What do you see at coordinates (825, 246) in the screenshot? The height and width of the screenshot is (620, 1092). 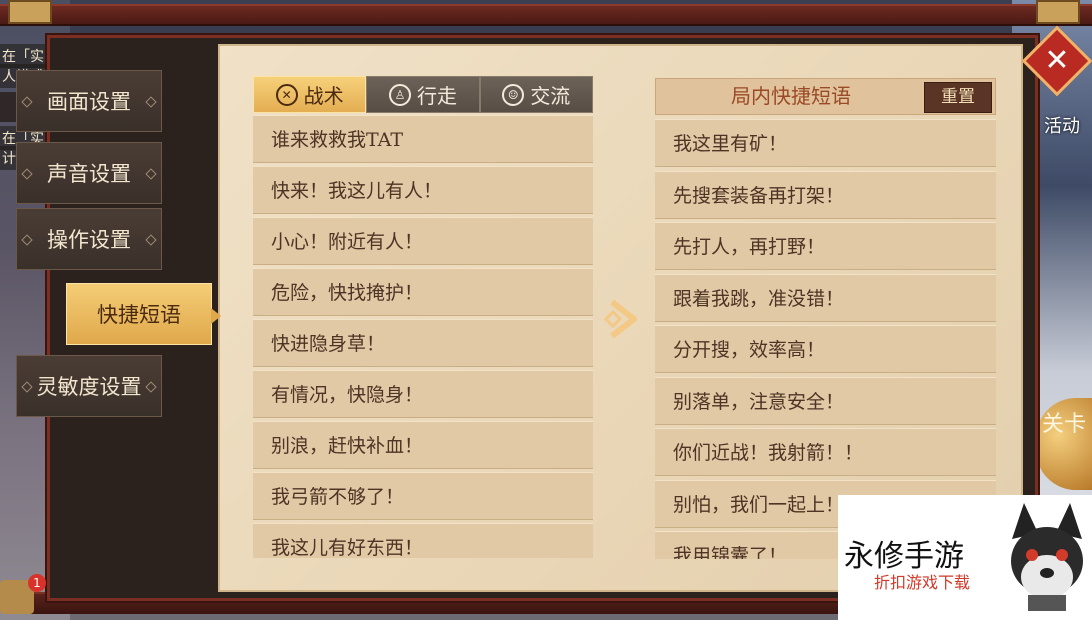 I see `quick-phrase-item: 先打人，再打野！` at bounding box center [825, 246].